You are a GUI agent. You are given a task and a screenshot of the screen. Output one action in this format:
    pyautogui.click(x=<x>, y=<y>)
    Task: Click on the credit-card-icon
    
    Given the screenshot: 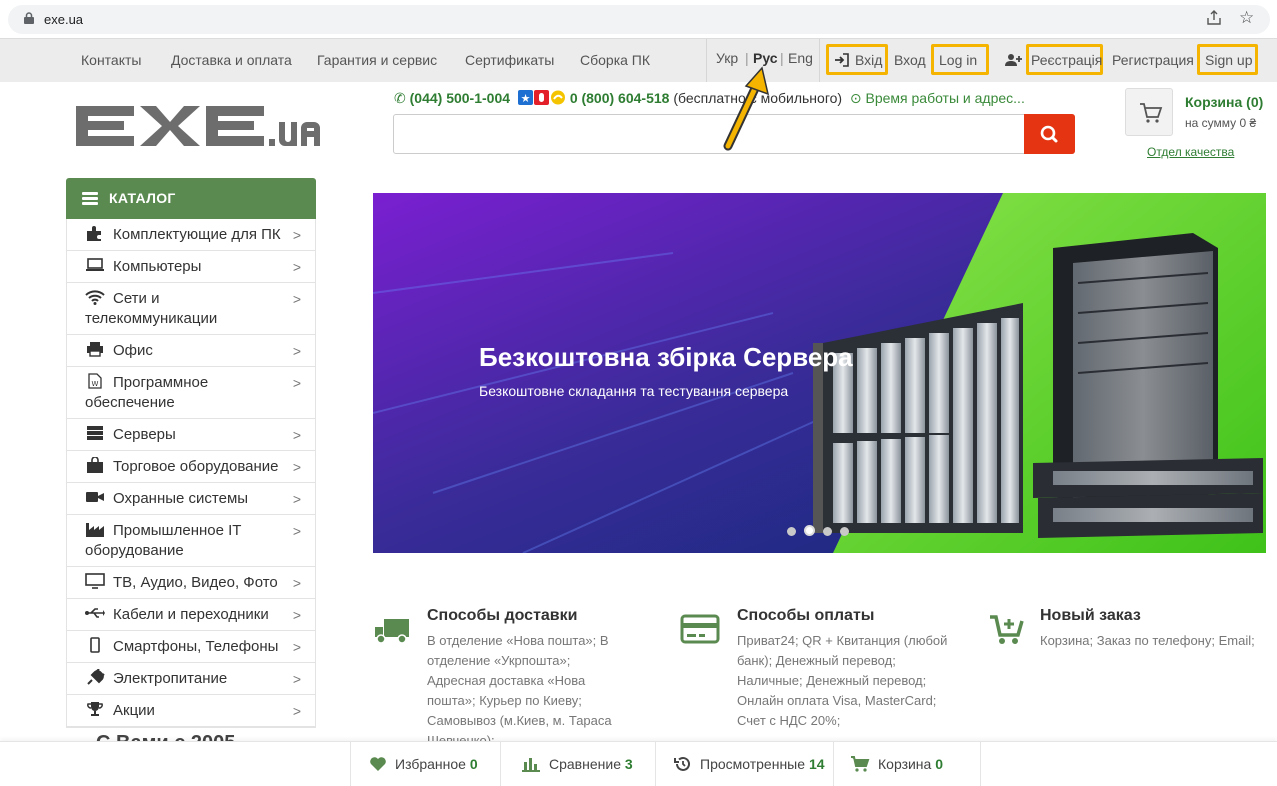 What is the action you would take?
    pyautogui.click(x=700, y=629)
    